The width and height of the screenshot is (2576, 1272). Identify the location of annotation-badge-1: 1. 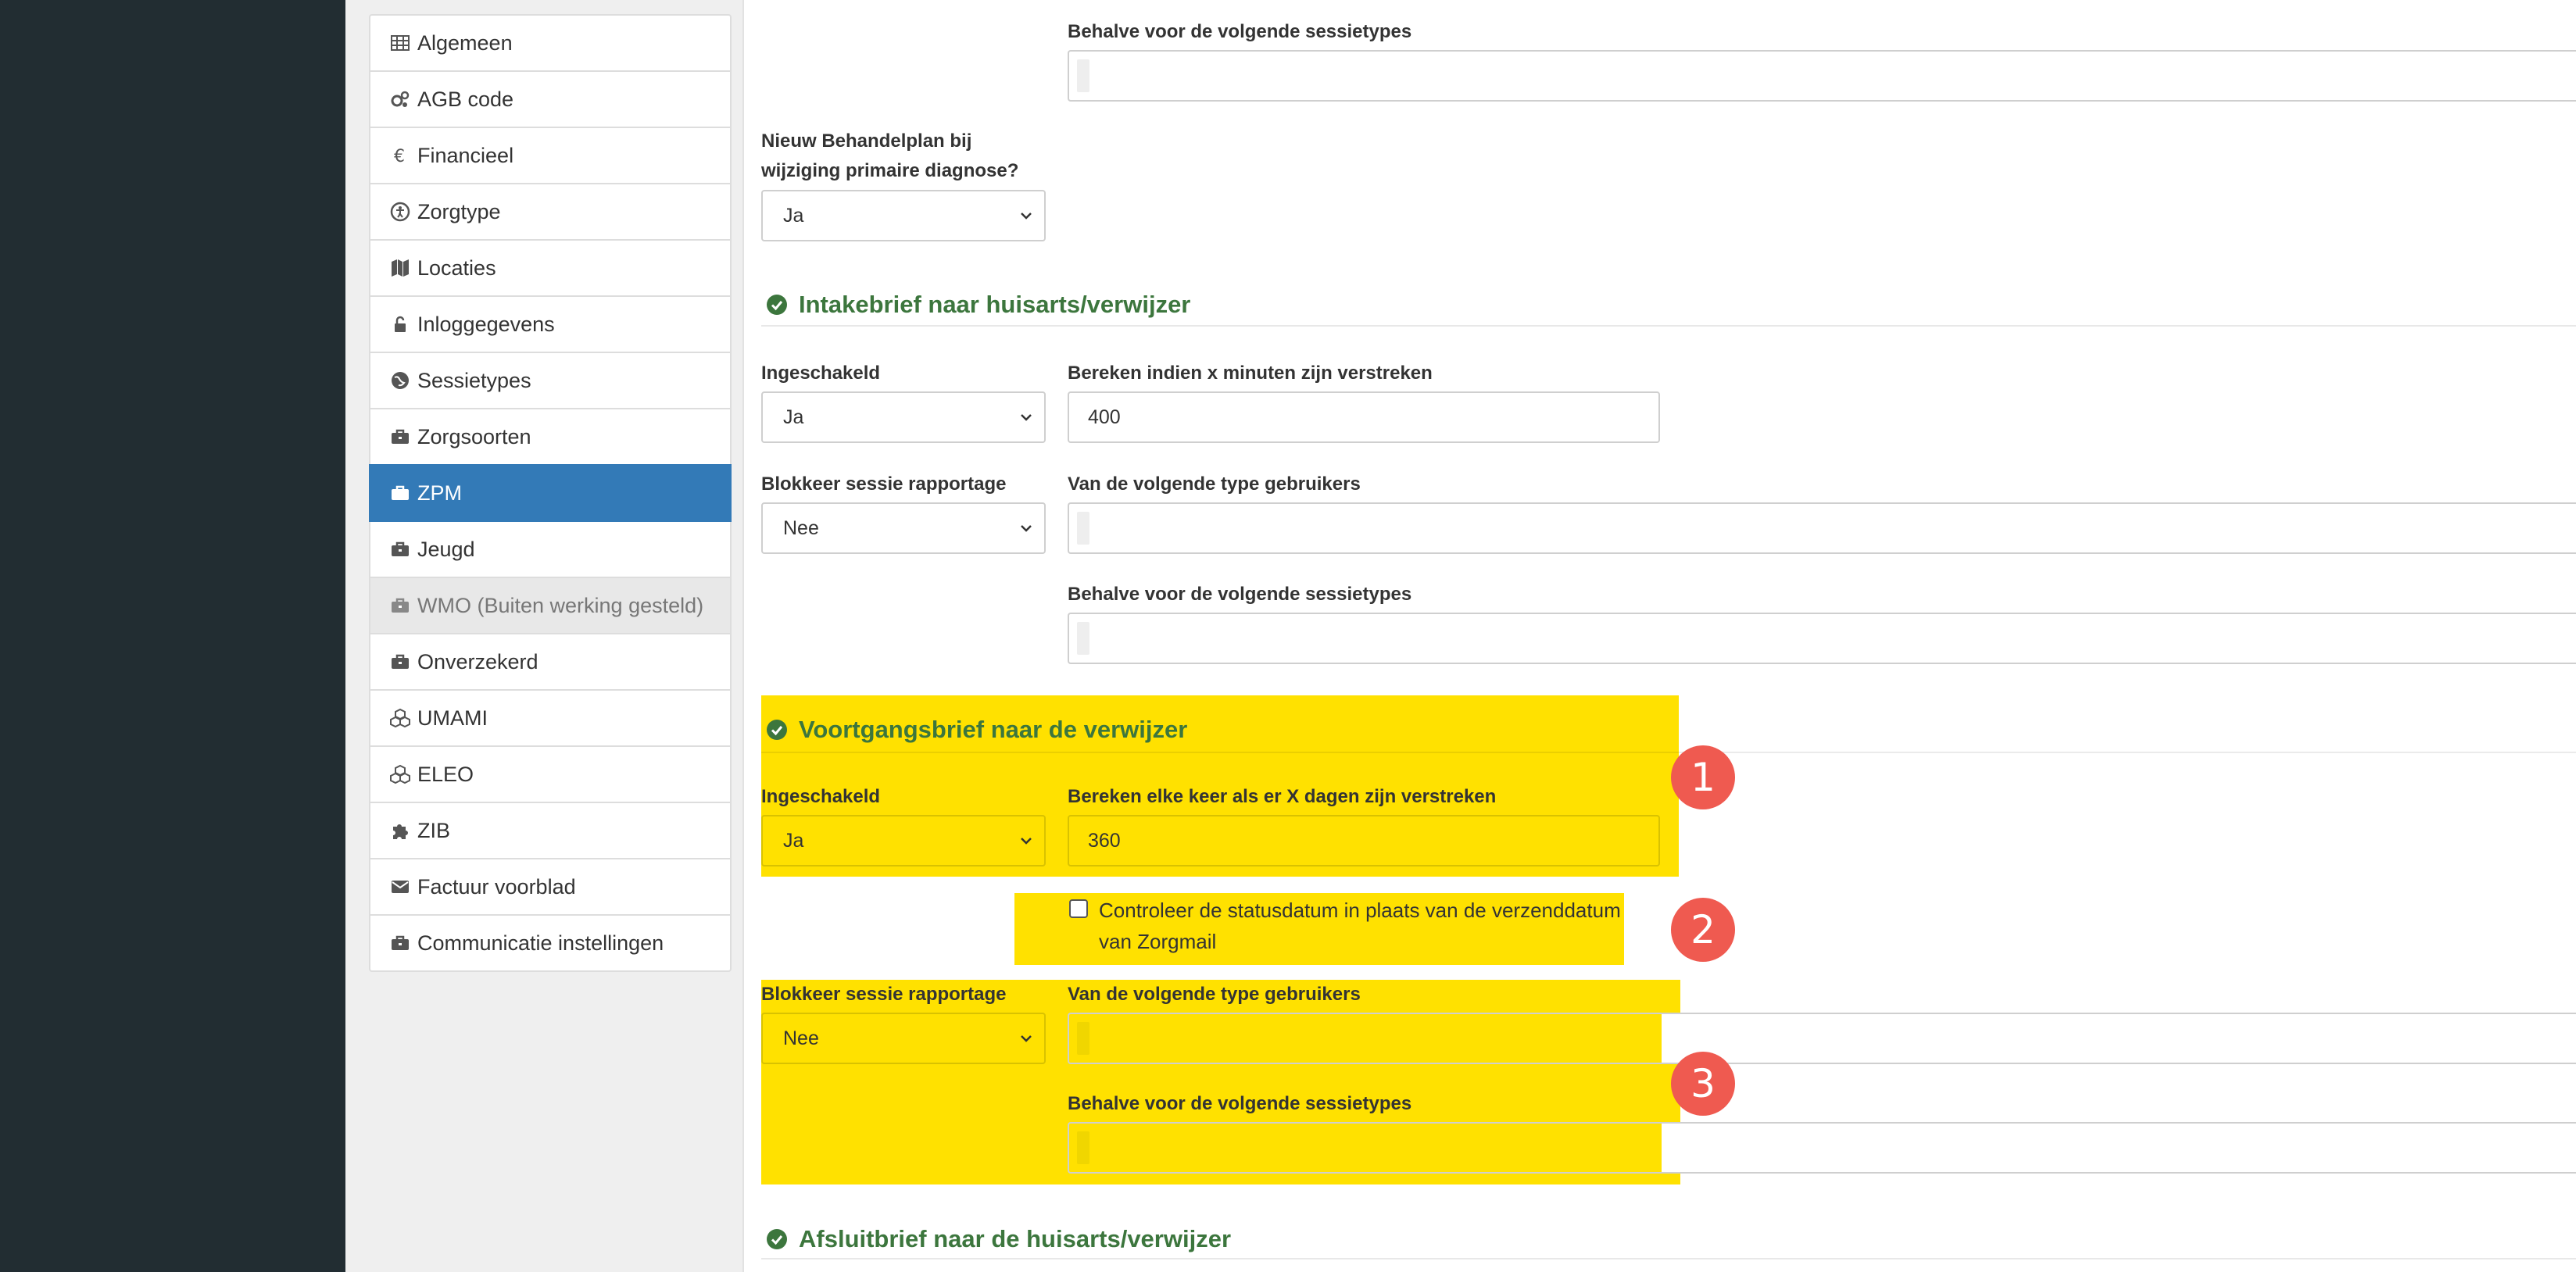
(1703, 777).